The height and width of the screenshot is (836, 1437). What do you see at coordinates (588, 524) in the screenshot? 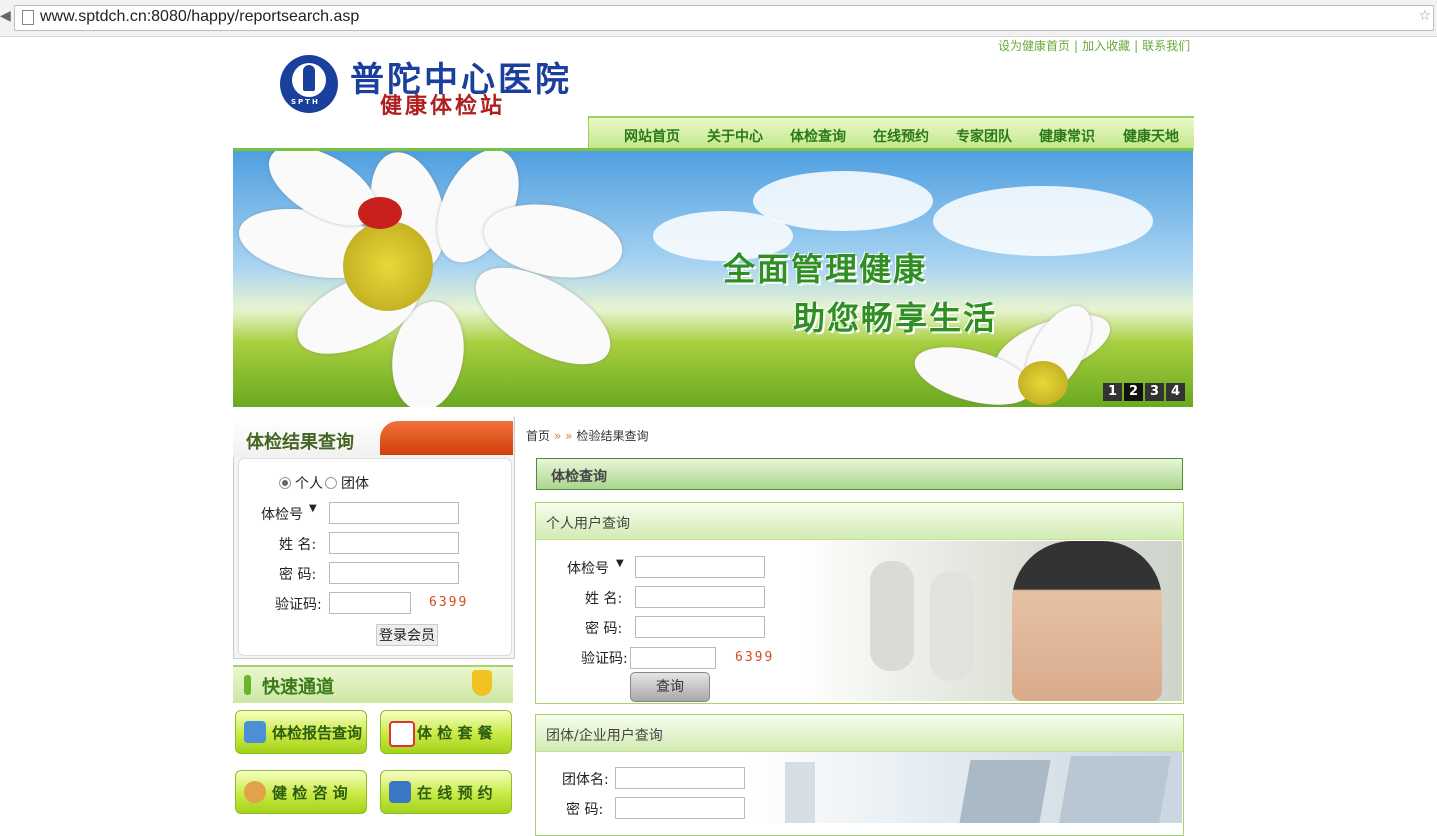
I see `personal-query-title: 个人用户查询` at bounding box center [588, 524].